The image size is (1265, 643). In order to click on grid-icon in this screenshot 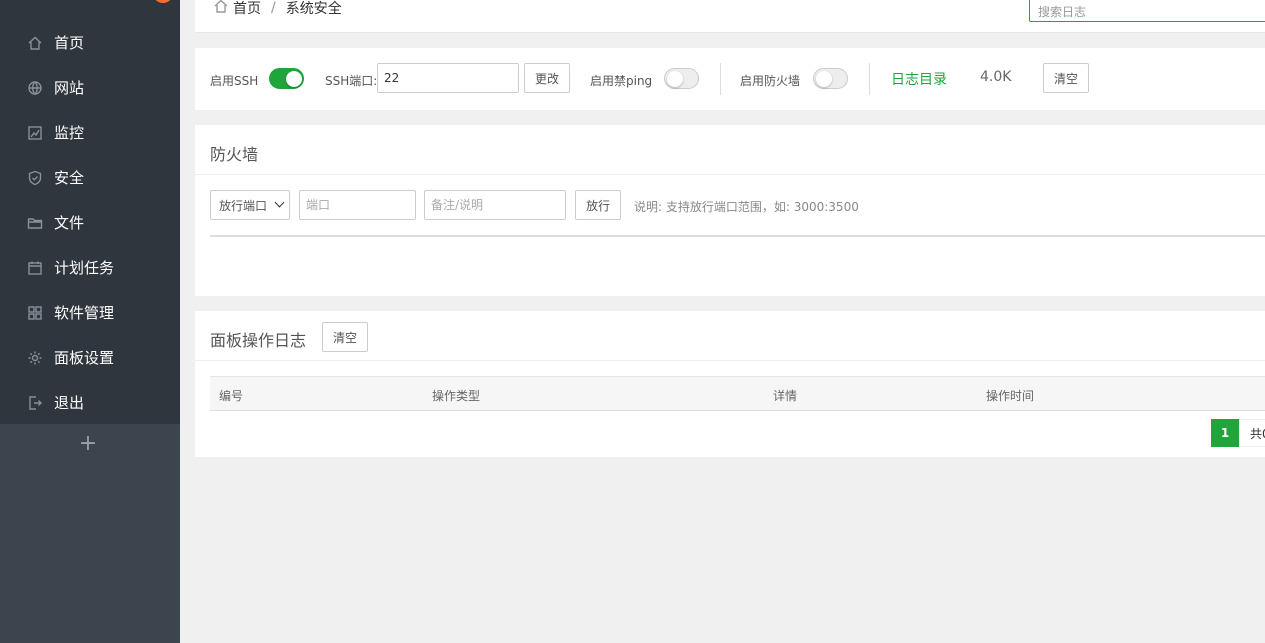, I will do `click(35, 313)`.